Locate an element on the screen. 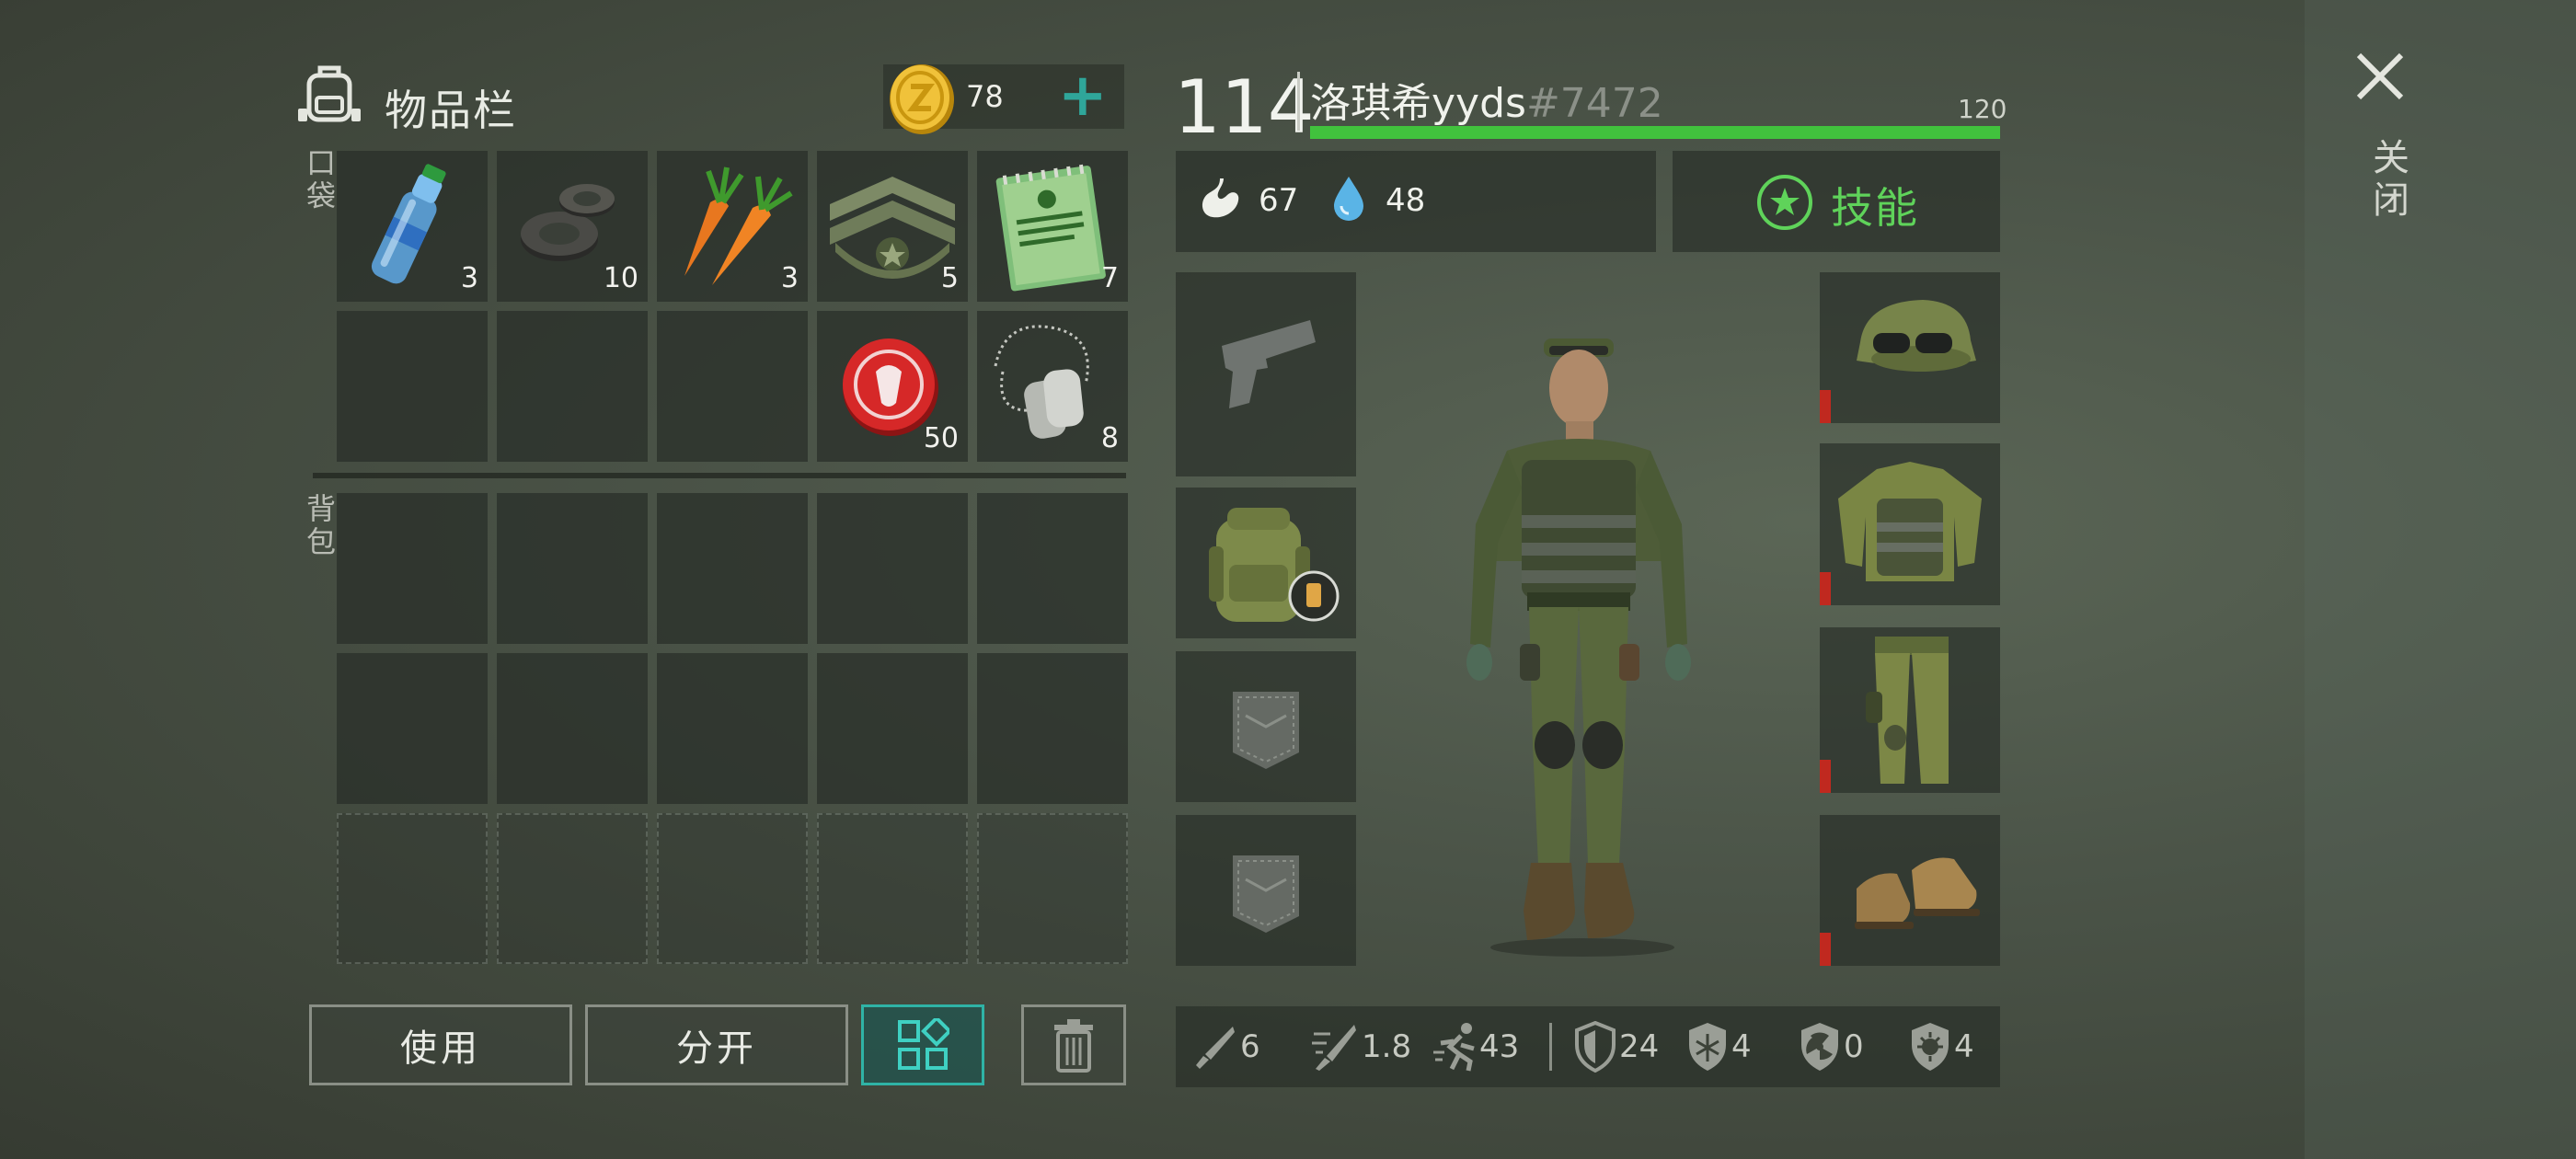 The width and height of the screenshot is (2576, 1159). character-model is located at coordinates (1578, 648).